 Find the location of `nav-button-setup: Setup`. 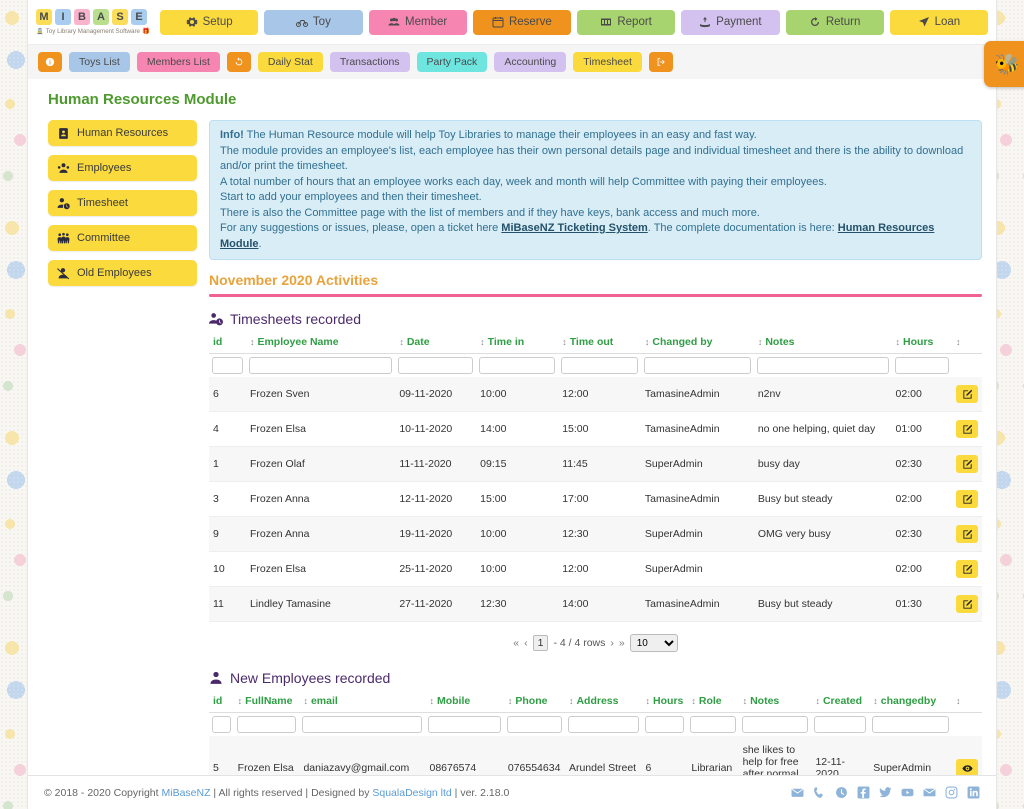

nav-button-setup: Setup is located at coordinates (209, 22).